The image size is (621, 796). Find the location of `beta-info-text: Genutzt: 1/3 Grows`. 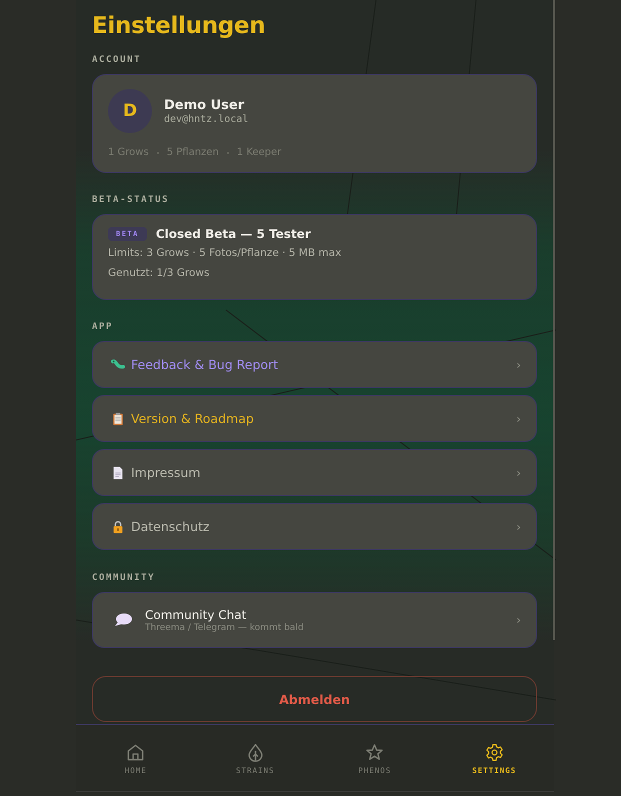

beta-info-text: Genutzt: 1/3 Grows is located at coordinates (159, 273).